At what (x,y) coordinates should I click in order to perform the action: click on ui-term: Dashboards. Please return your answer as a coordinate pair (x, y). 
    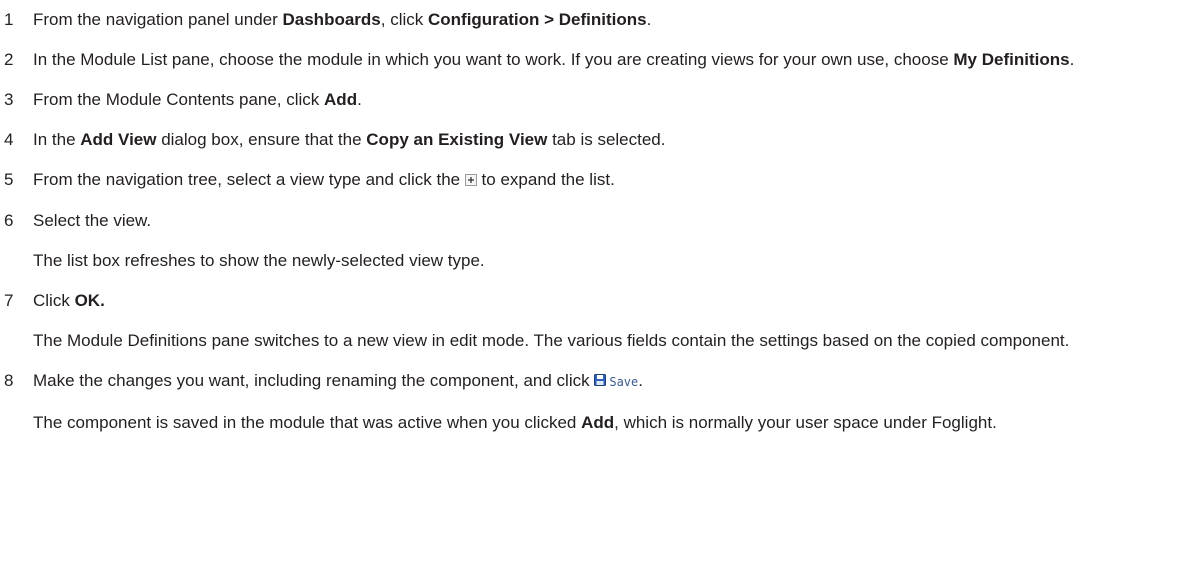
    Looking at the image, I should click on (331, 19).